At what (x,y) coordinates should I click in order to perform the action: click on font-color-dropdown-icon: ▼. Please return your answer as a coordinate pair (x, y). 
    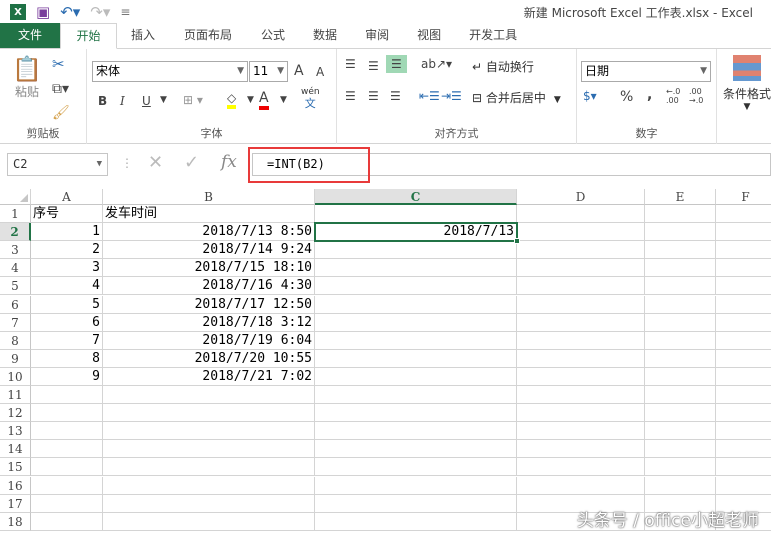
    Looking at the image, I should click on (283, 100).